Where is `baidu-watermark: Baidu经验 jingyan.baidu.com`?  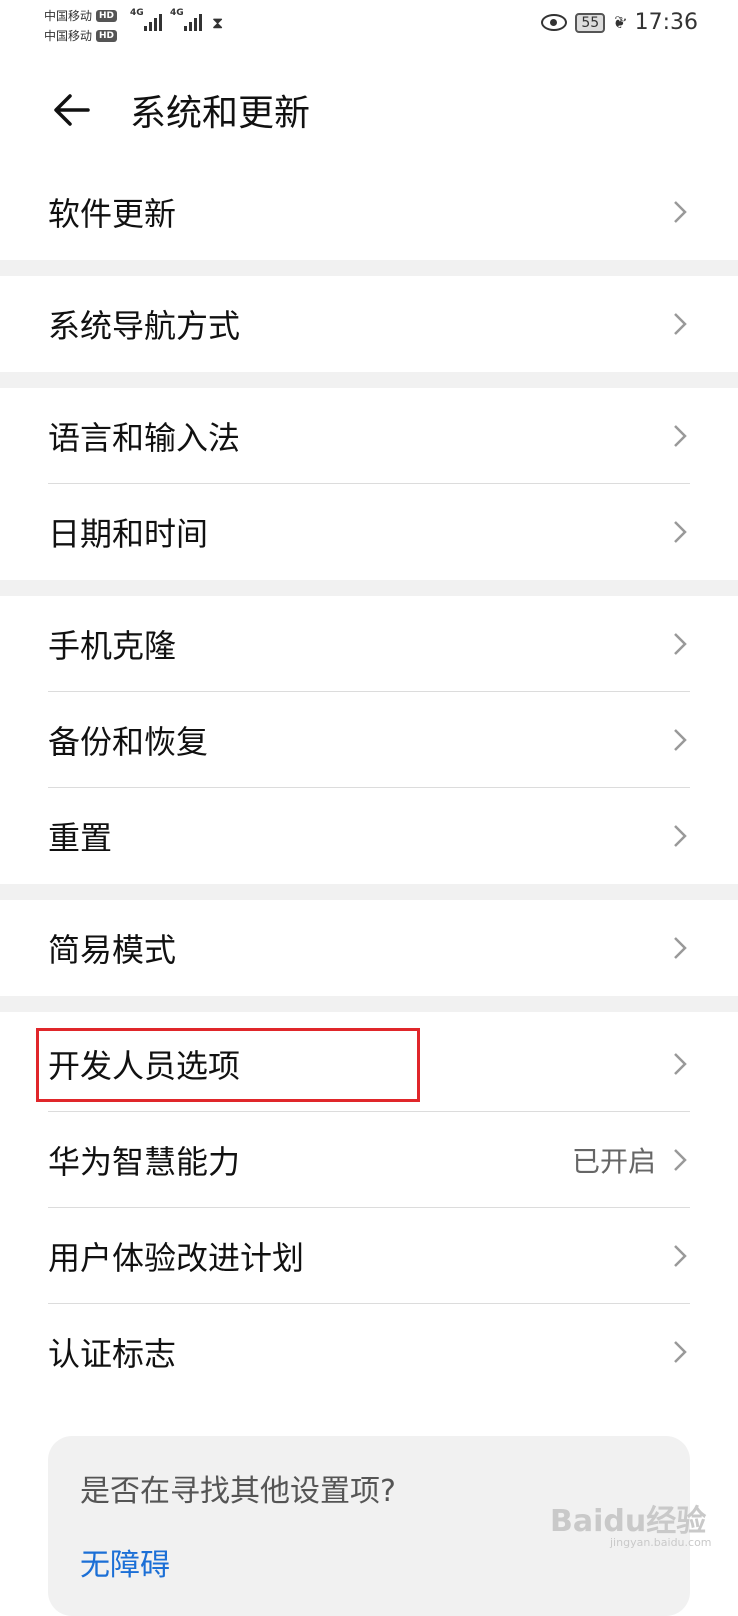 baidu-watermark: Baidu经验 jingyan.baidu.com is located at coordinates (631, 1522).